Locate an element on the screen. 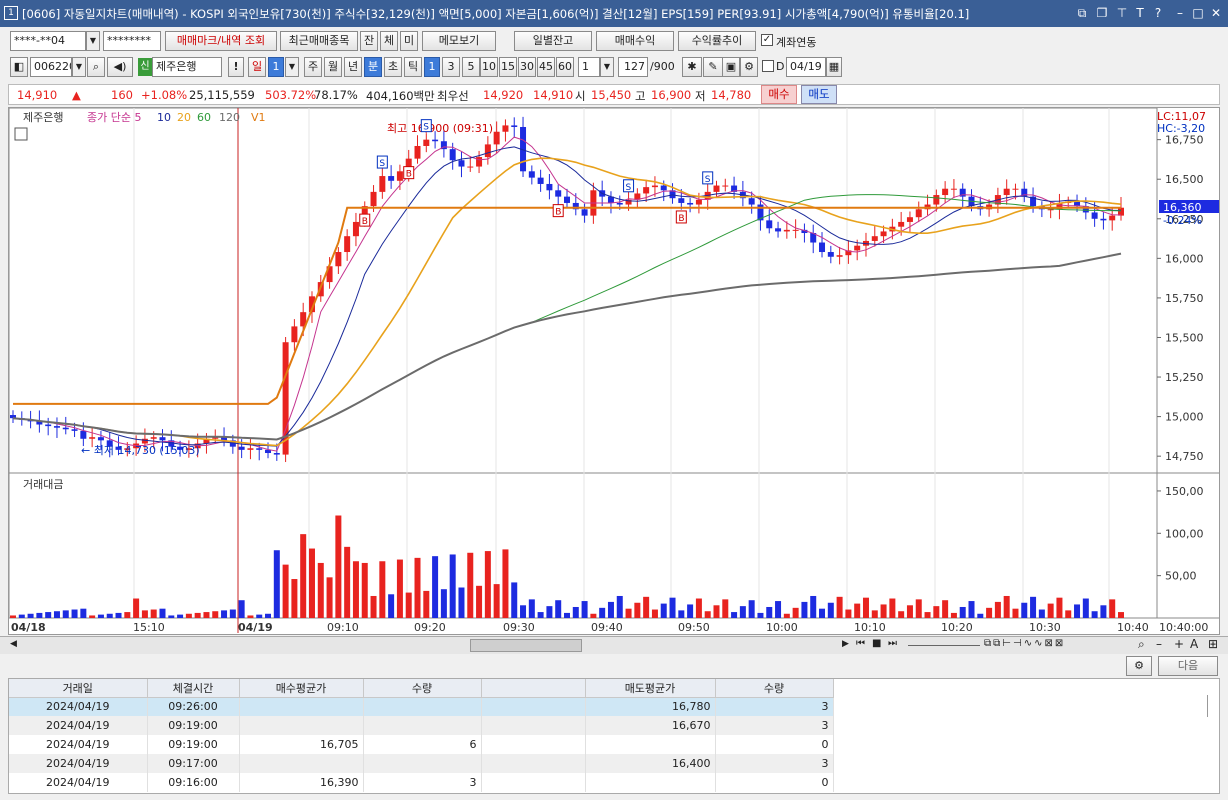 This screenshot has height=800, width=1228. table-row: 2024/04/19 09:19:00 16,705 6 0 is located at coordinates (421, 744).